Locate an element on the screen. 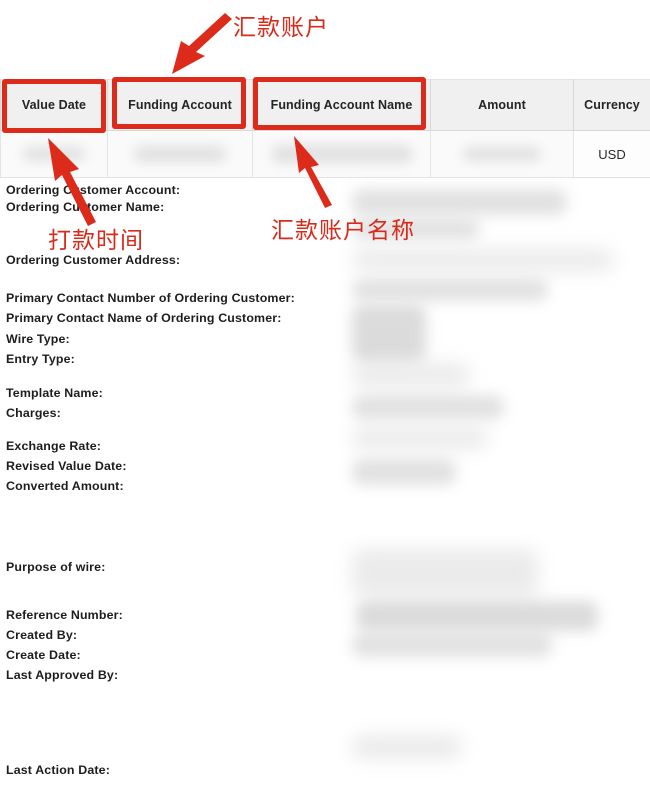  redacted-funding-account-name is located at coordinates (341, 154).